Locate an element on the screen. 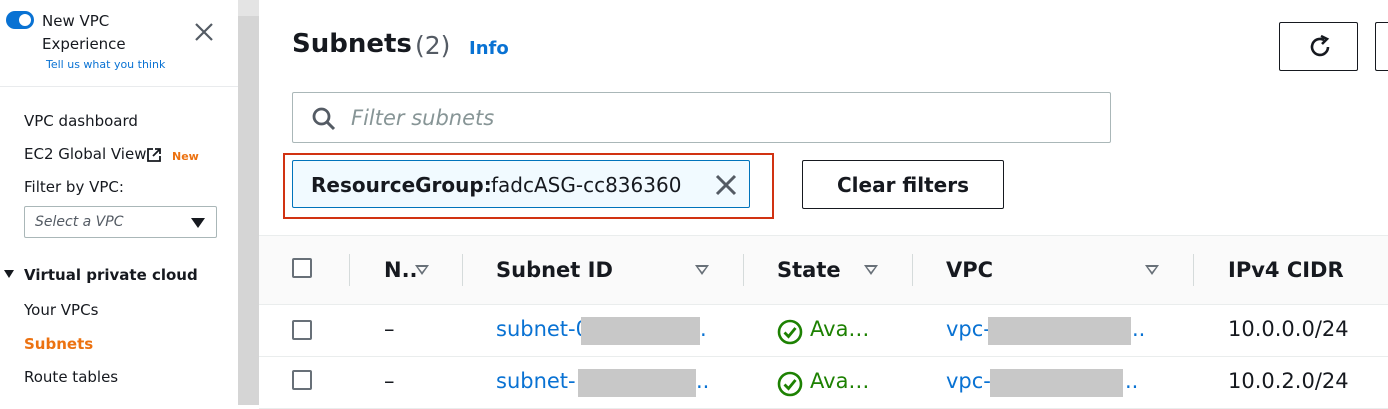  clear-filters-button: Clear filters is located at coordinates (903, 184).